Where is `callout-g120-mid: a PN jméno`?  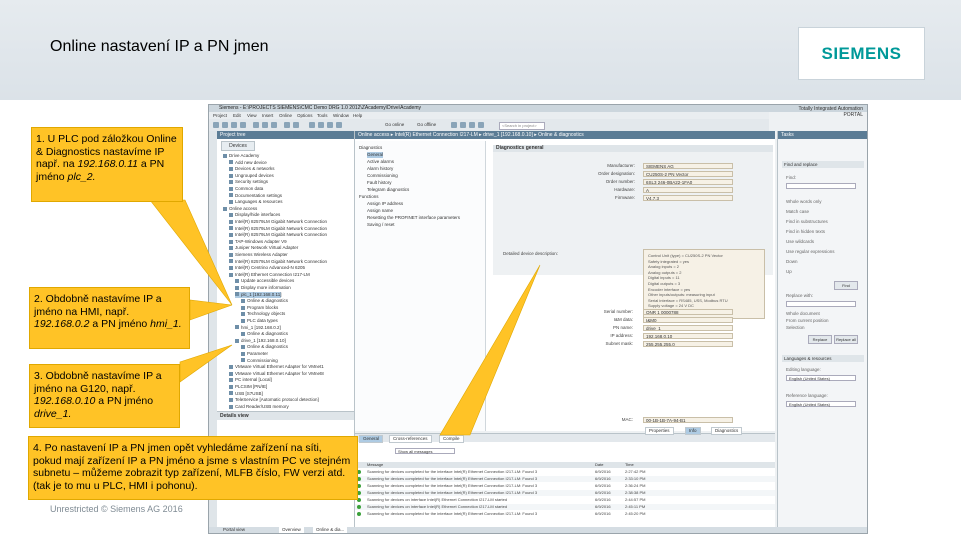 callout-g120-mid: a PN jméno is located at coordinates (124, 401).